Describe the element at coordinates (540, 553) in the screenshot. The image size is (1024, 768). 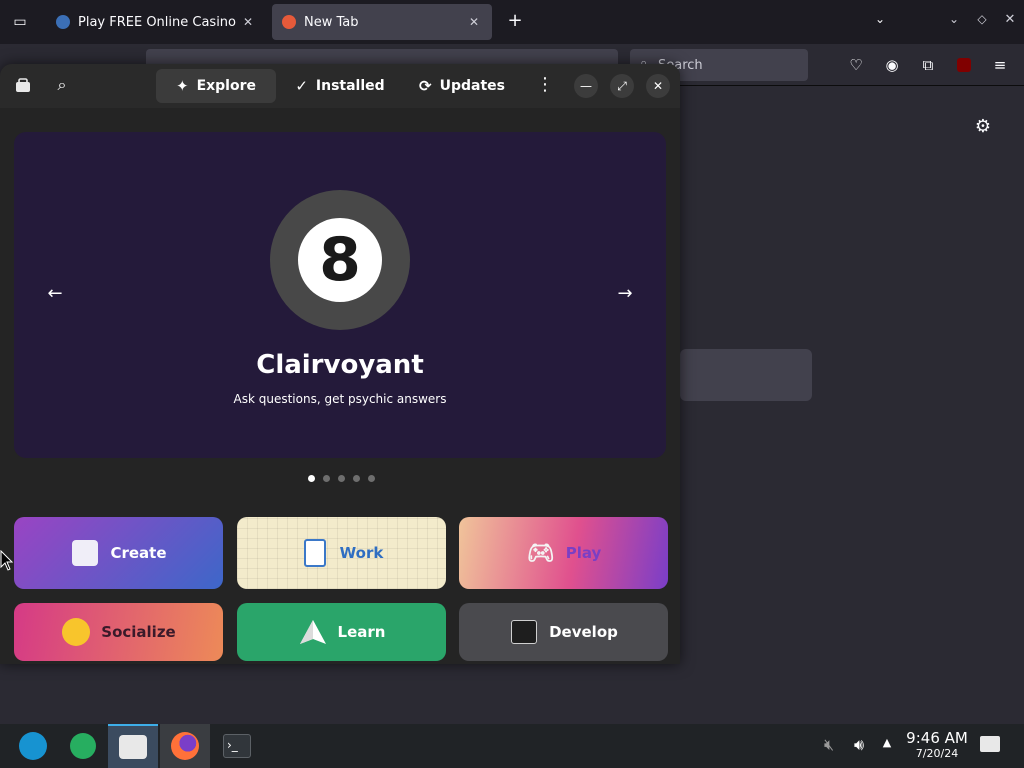
I see `gamepad-icon: 🎮︎` at that location.